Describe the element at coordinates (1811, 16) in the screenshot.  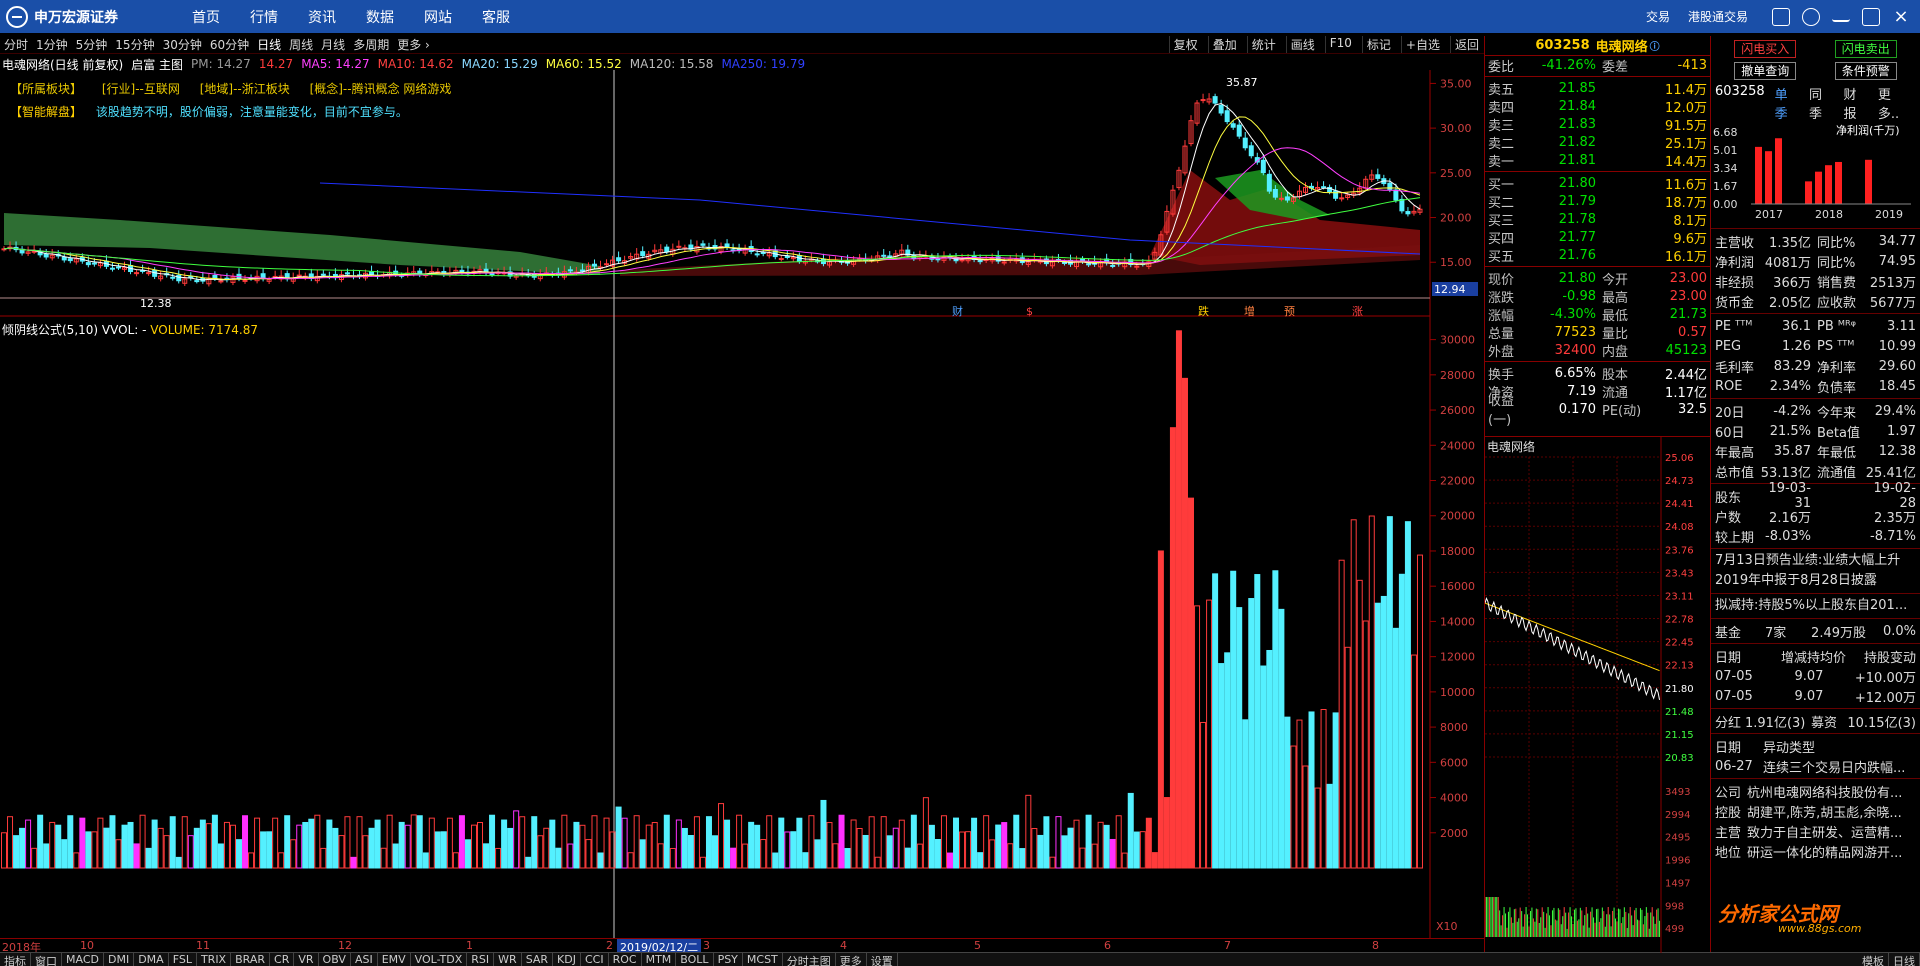
I see `settings-icon` at that location.